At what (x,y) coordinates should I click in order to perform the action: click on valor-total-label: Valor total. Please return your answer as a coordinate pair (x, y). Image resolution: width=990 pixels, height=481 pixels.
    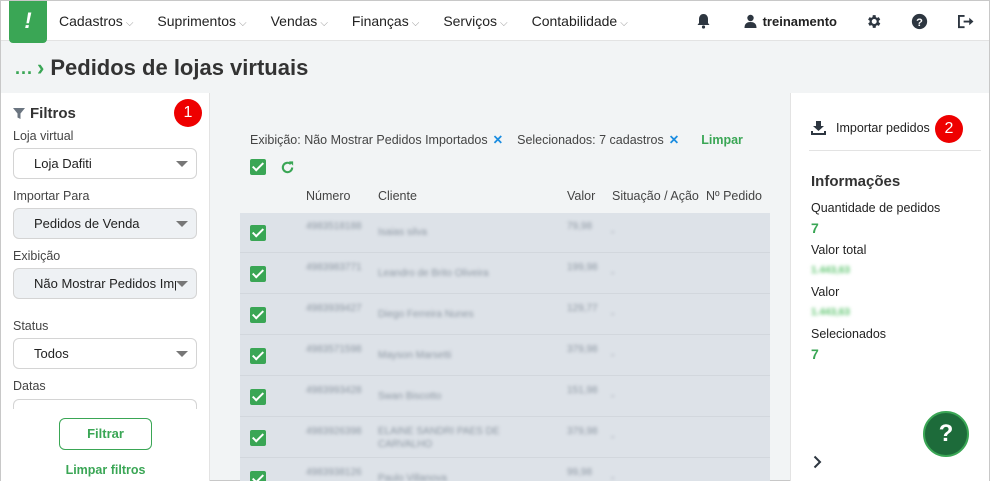
    Looking at the image, I should click on (839, 250).